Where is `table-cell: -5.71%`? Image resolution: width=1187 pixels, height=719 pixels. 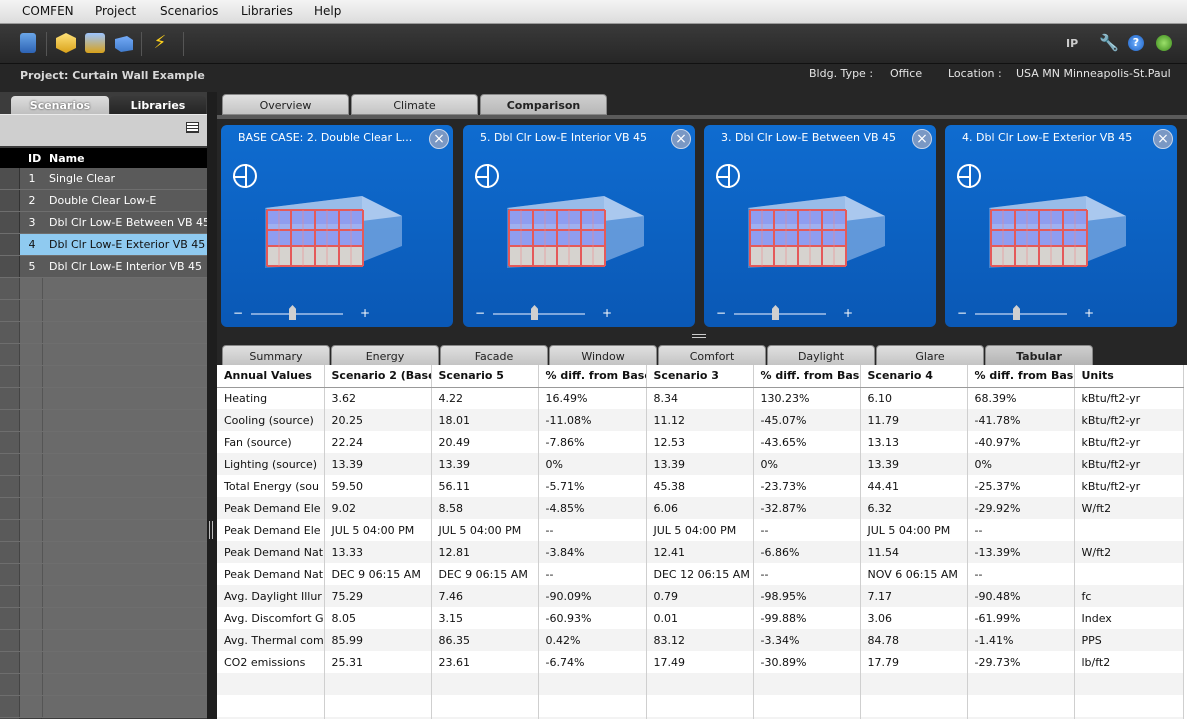
table-cell: -5.71% is located at coordinates (592, 486).